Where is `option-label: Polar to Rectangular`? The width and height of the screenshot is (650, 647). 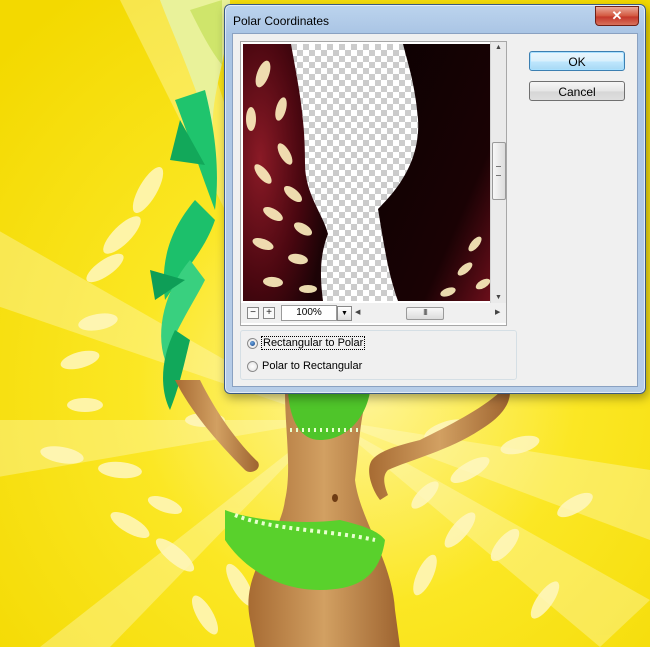 option-label: Polar to Rectangular is located at coordinates (312, 366).